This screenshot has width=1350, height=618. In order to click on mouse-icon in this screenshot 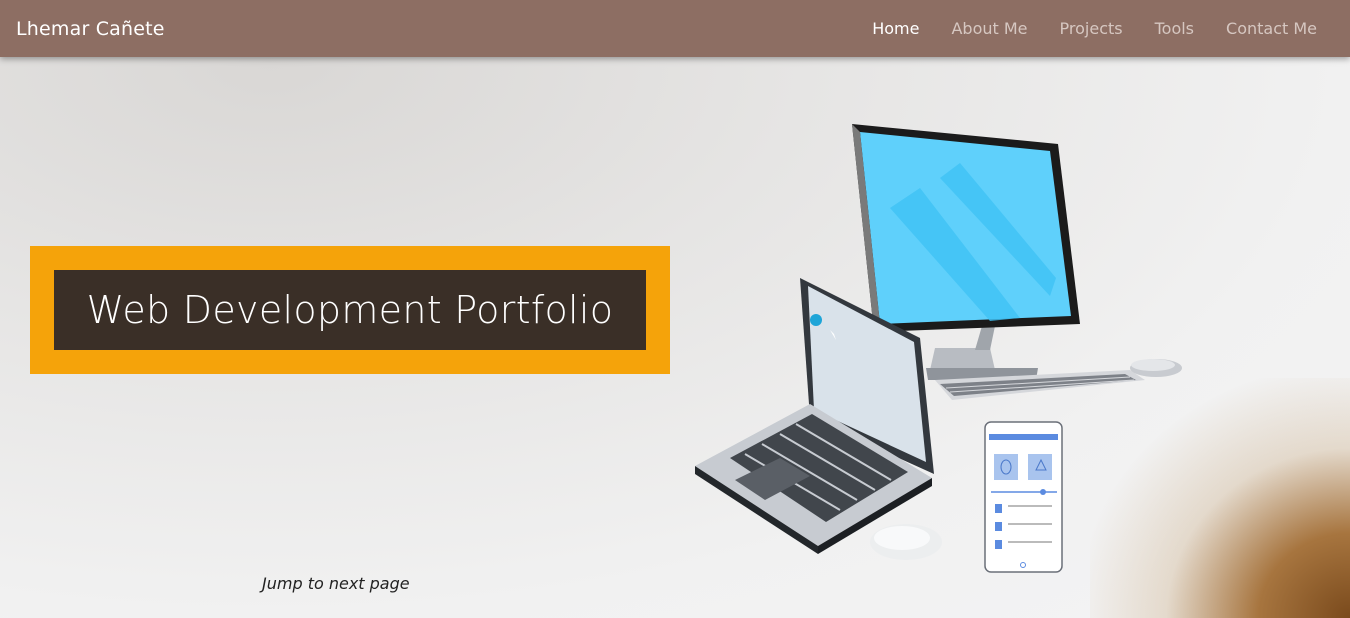, I will do `click(1156, 368)`.